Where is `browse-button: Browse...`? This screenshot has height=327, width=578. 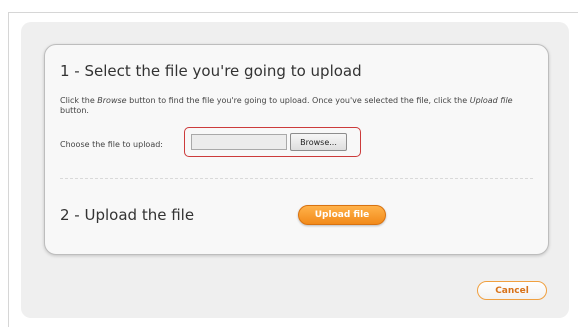 browse-button: Browse... is located at coordinates (318, 142).